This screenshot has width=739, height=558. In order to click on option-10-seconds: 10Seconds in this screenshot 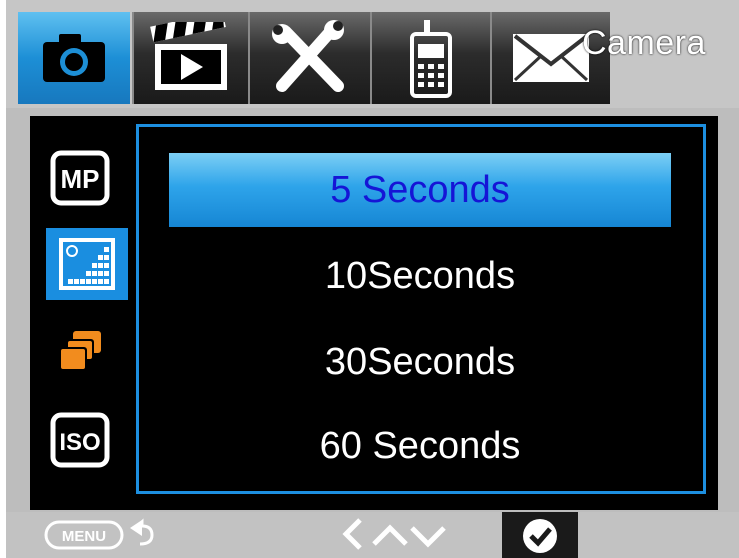, I will do `click(420, 276)`.